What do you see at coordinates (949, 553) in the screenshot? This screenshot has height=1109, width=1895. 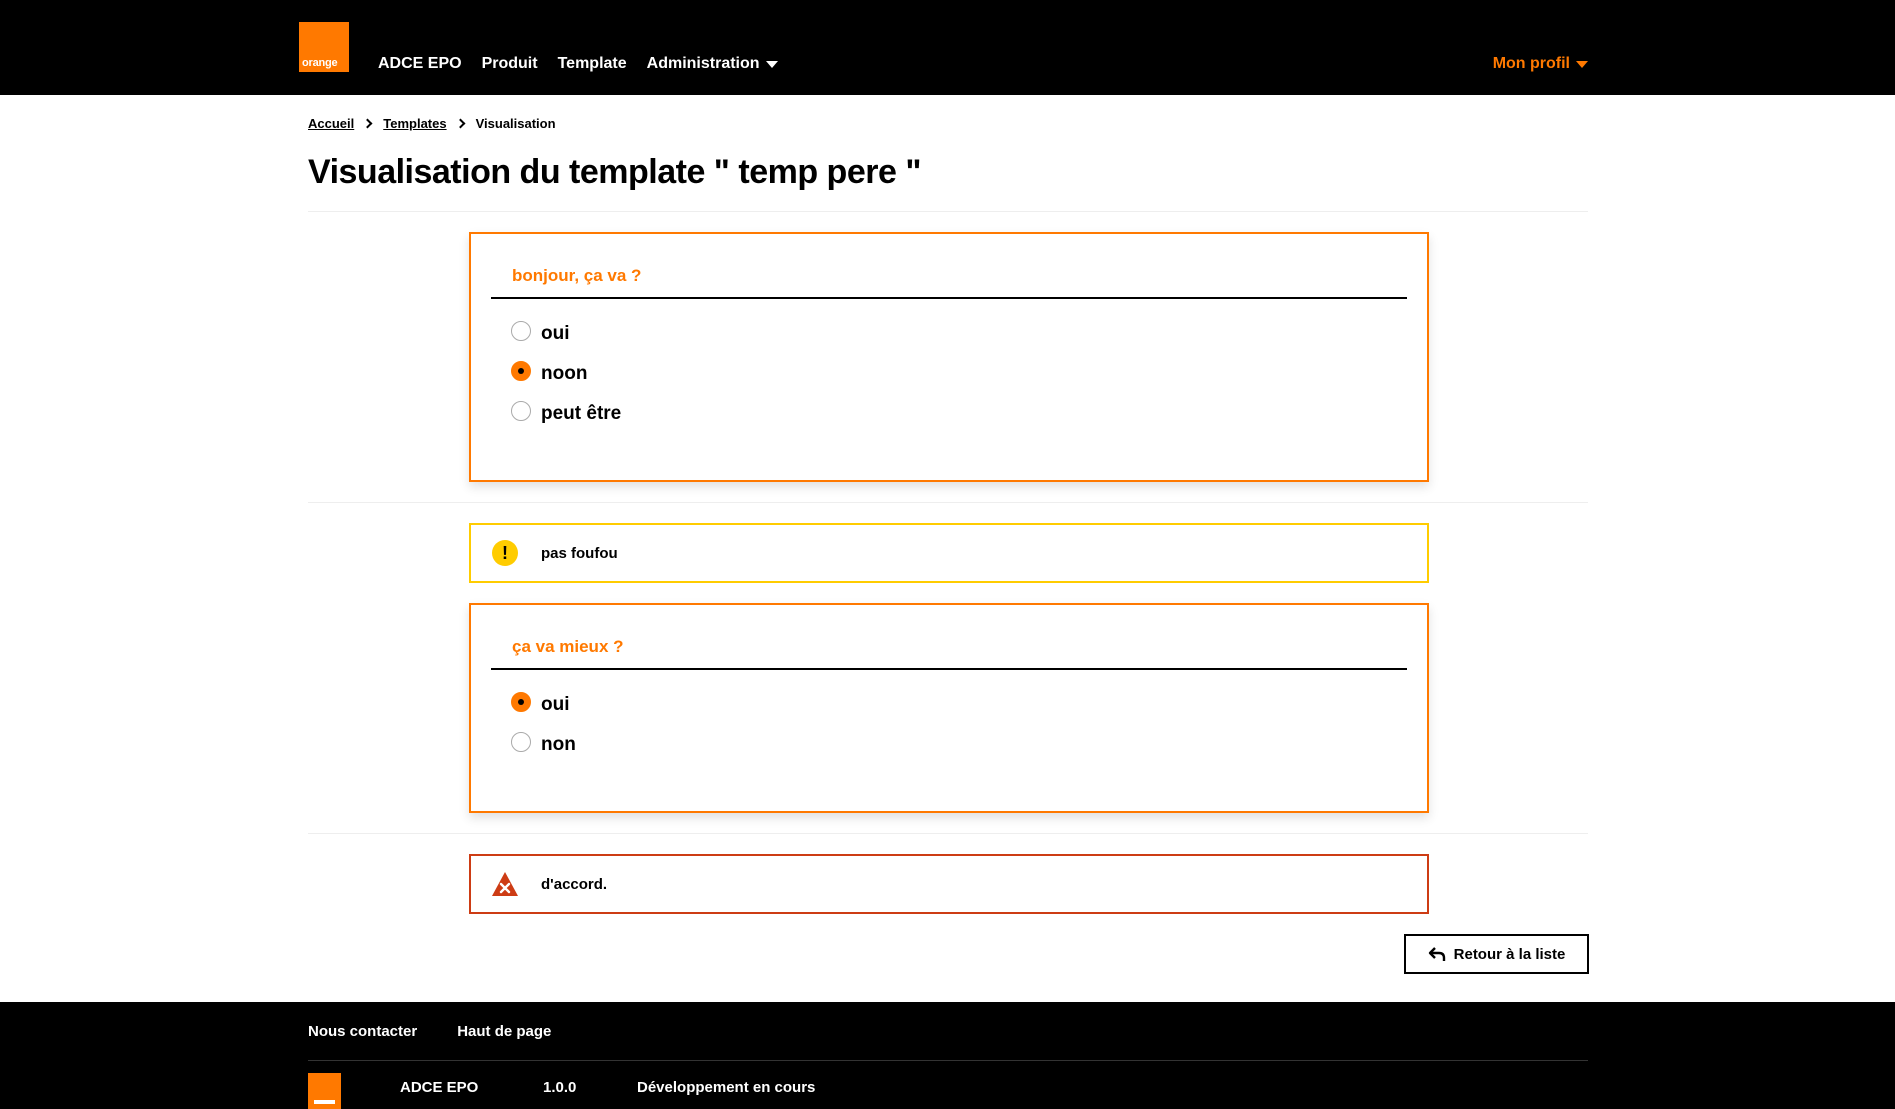 I see `warning-alert: ! pas foufou` at bounding box center [949, 553].